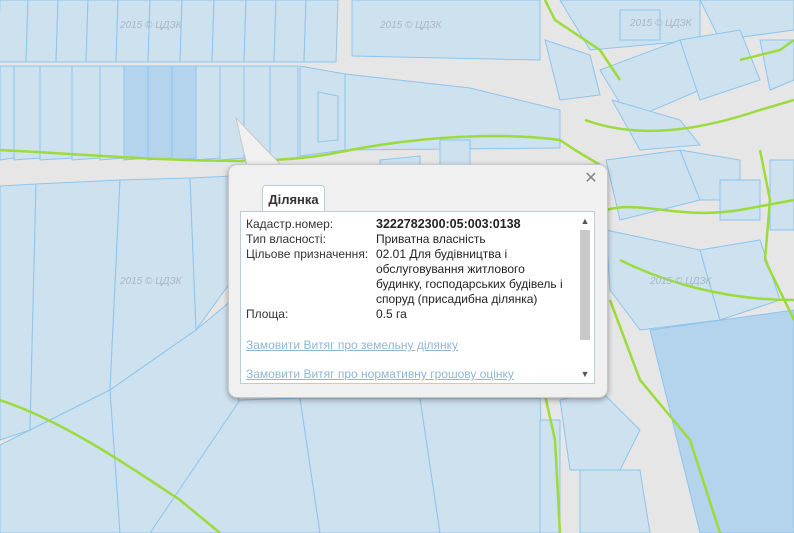 Image resolution: width=794 pixels, height=533 pixels. Describe the element at coordinates (585, 374) in the screenshot. I see `scroll-down-icon: ▼` at that location.